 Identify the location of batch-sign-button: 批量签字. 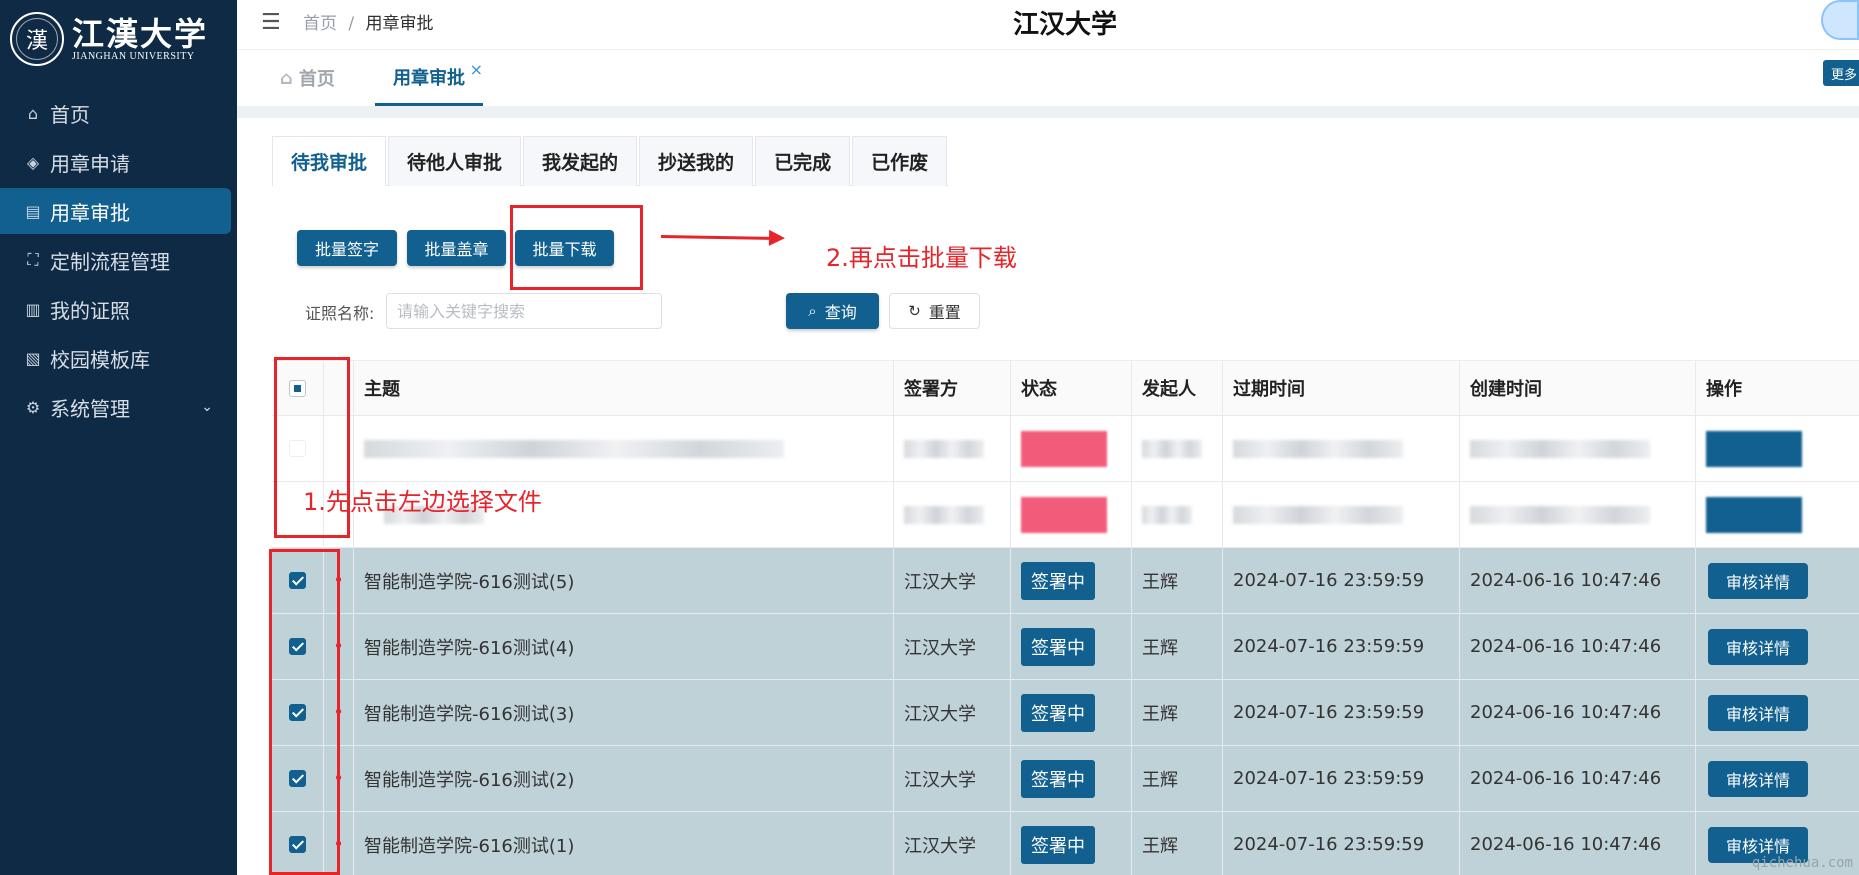
(347, 248).